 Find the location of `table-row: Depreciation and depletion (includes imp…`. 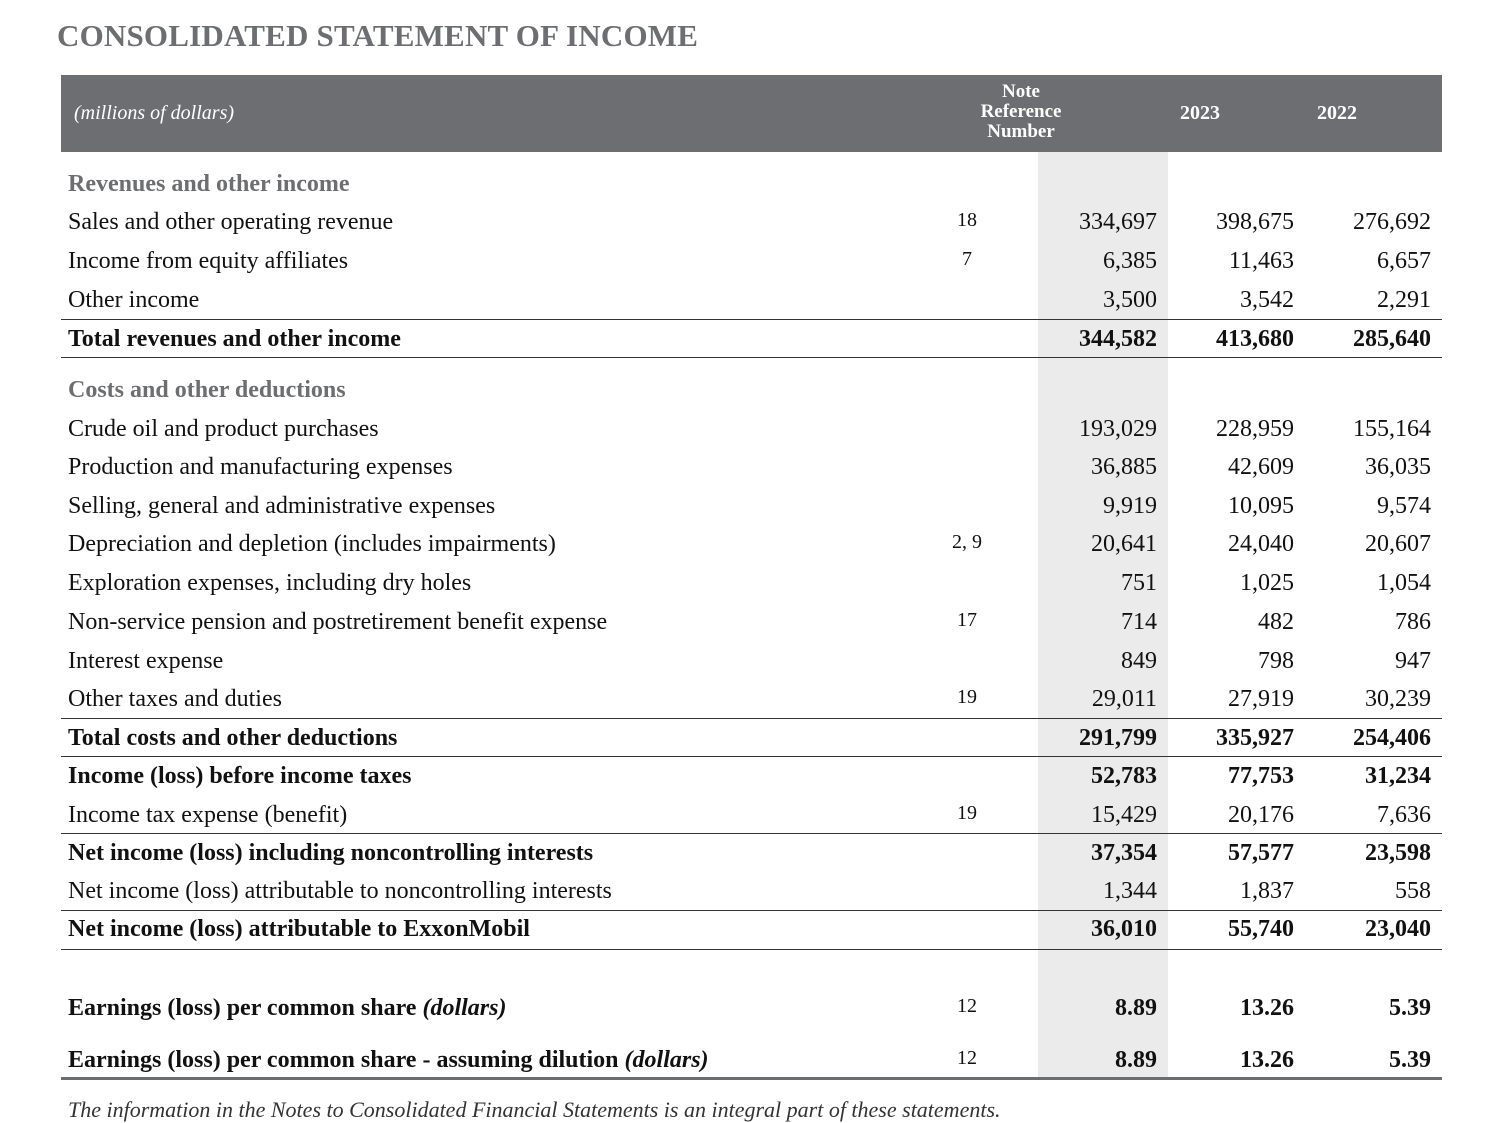

table-row: Depreciation and depletion (includes imp… is located at coordinates (749, 544).